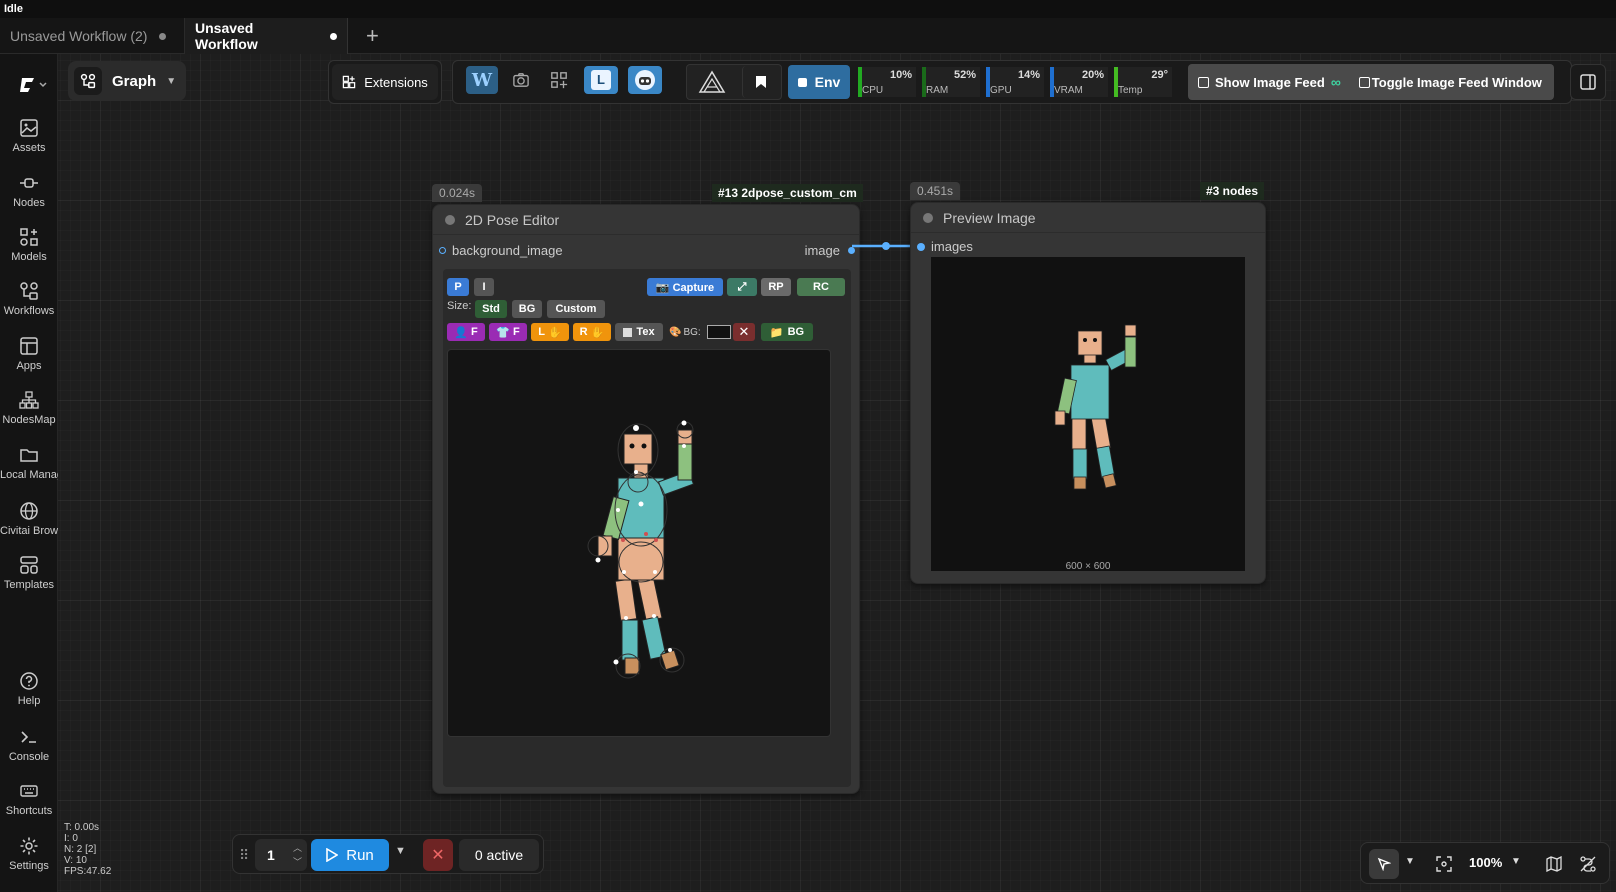 The width and height of the screenshot is (1616, 892). What do you see at coordinates (550, 332) in the screenshot?
I see `left-hand-button: L ✋` at bounding box center [550, 332].